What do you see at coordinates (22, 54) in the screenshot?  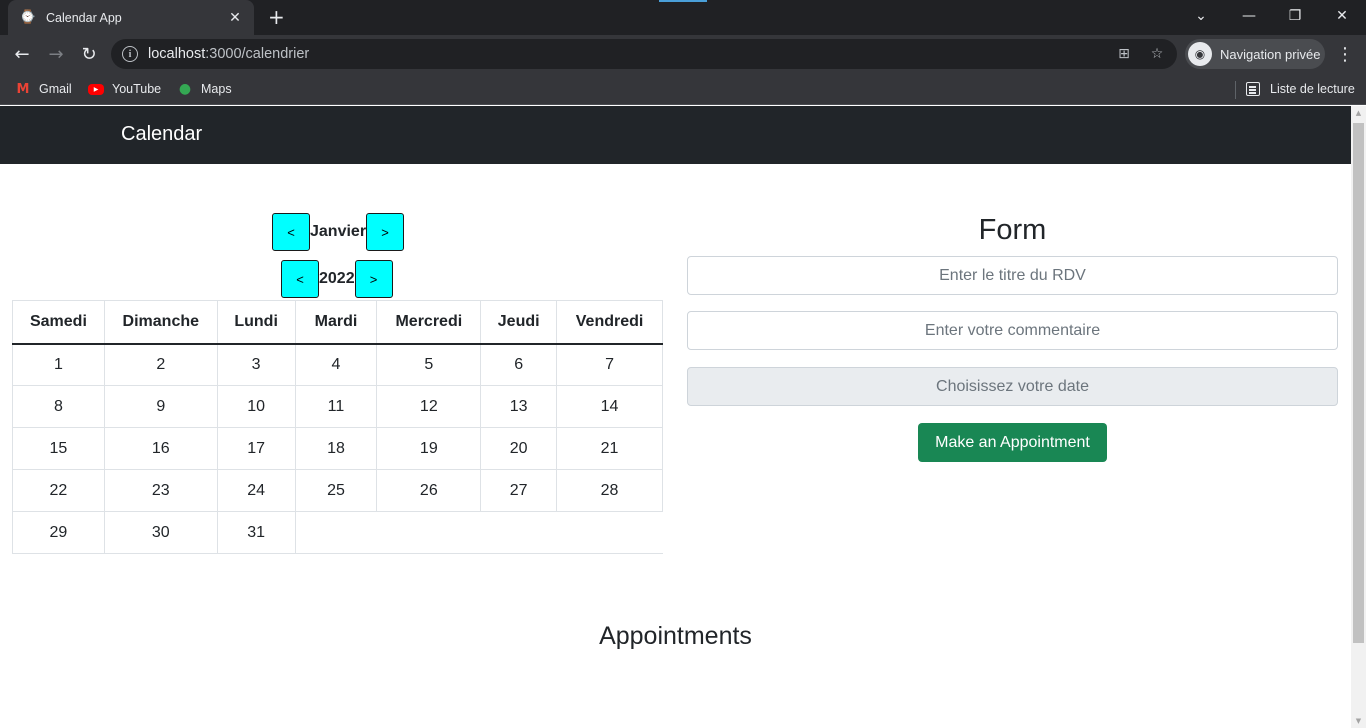 I see `back-arrow-icon: ←` at bounding box center [22, 54].